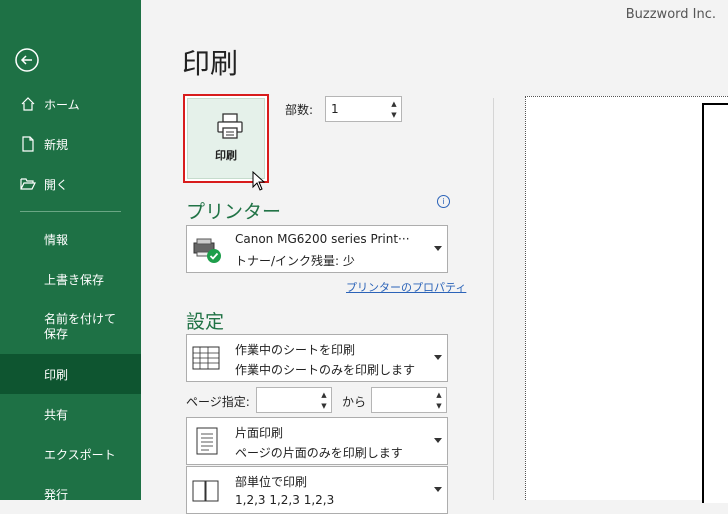 The image size is (728, 514). Describe the element at coordinates (28, 144) in the screenshot. I see `new-document-icon` at that location.